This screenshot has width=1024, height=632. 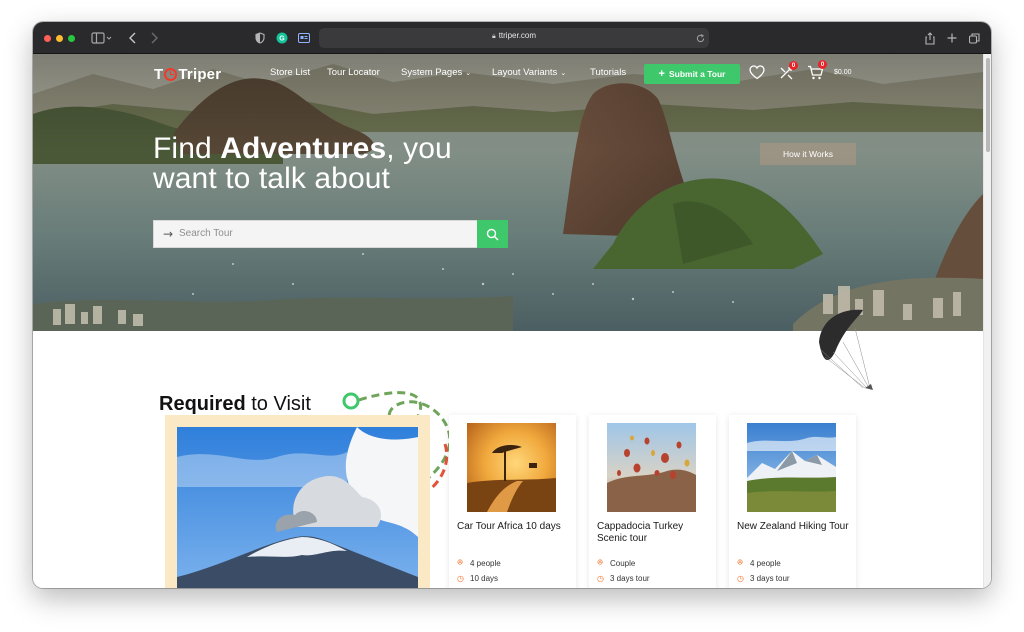 I want to click on volcano-image, so click(x=297, y=507).